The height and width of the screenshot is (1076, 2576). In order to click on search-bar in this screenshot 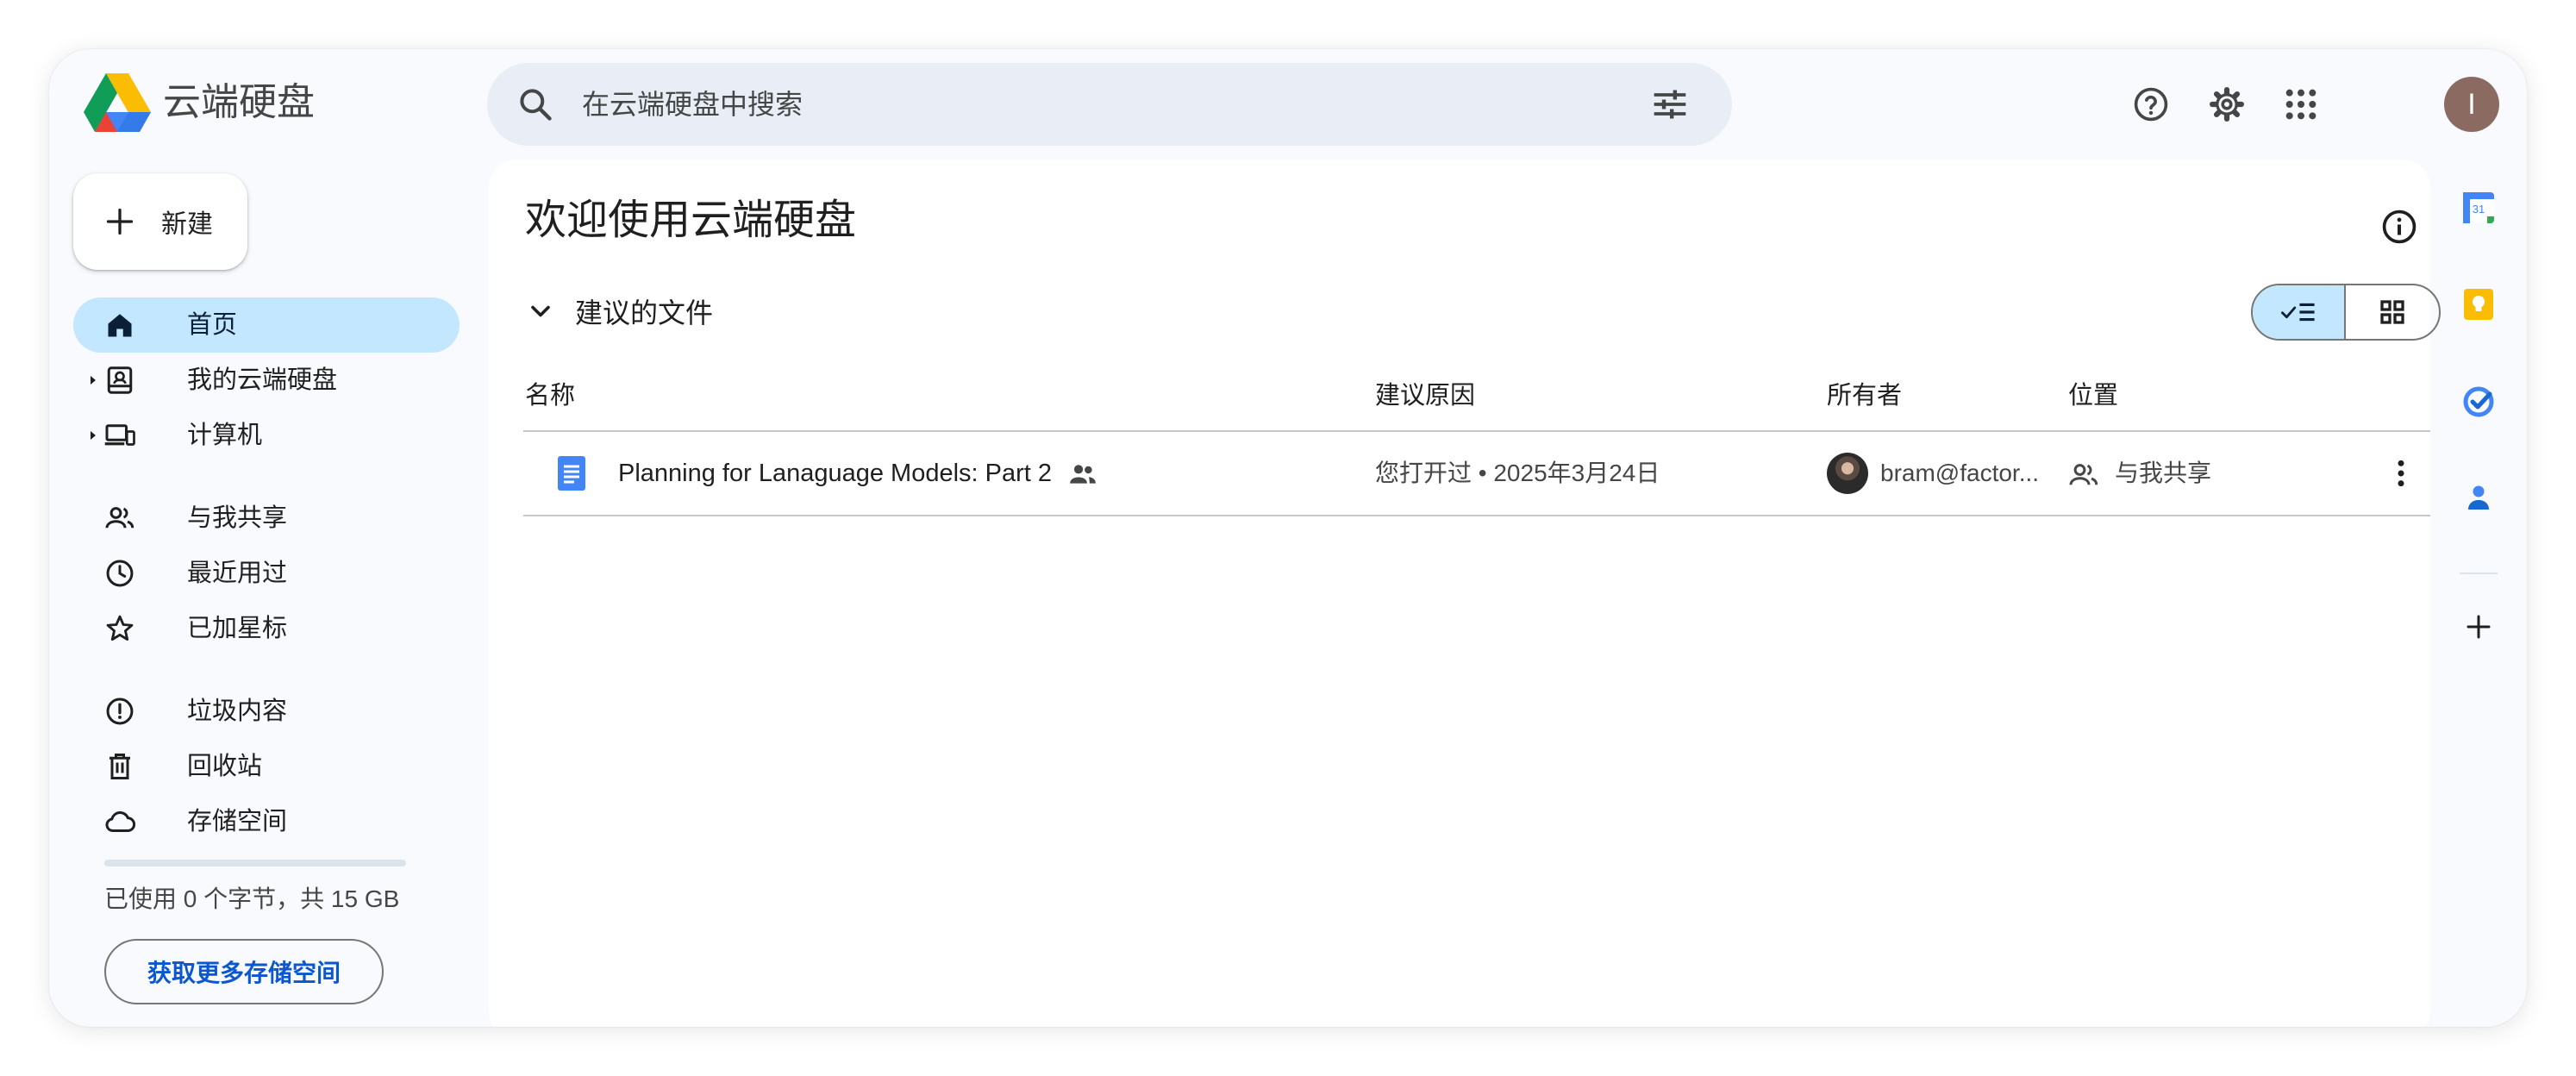, I will do `click(1109, 104)`.